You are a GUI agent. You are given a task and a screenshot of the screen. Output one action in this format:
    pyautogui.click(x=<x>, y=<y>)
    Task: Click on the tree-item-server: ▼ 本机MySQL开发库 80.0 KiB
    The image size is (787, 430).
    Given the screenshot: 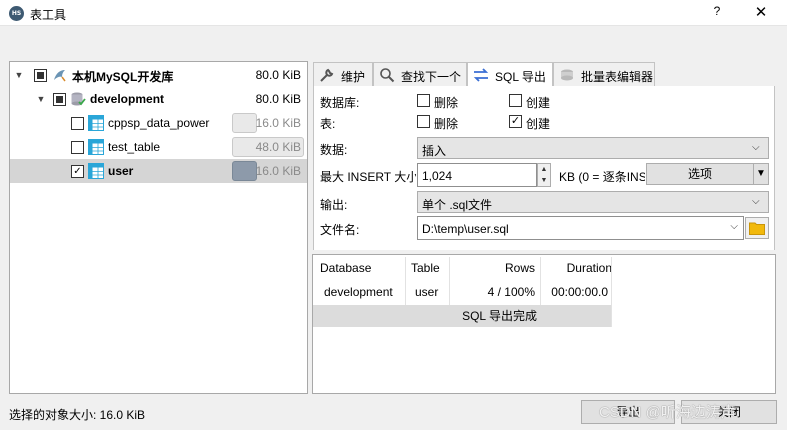 What is the action you would take?
    pyautogui.click(x=158, y=75)
    